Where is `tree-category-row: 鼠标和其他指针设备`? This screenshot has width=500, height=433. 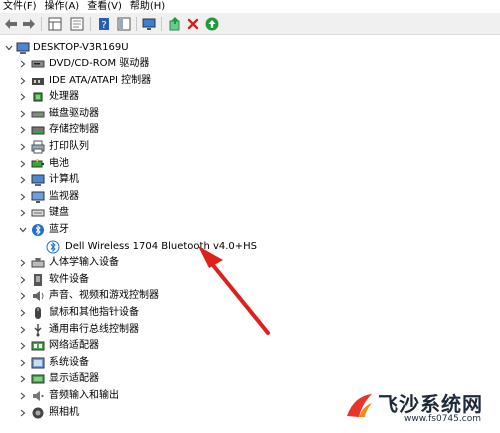 tree-category-row: 鼠标和其他指针设备 is located at coordinates (250, 313).